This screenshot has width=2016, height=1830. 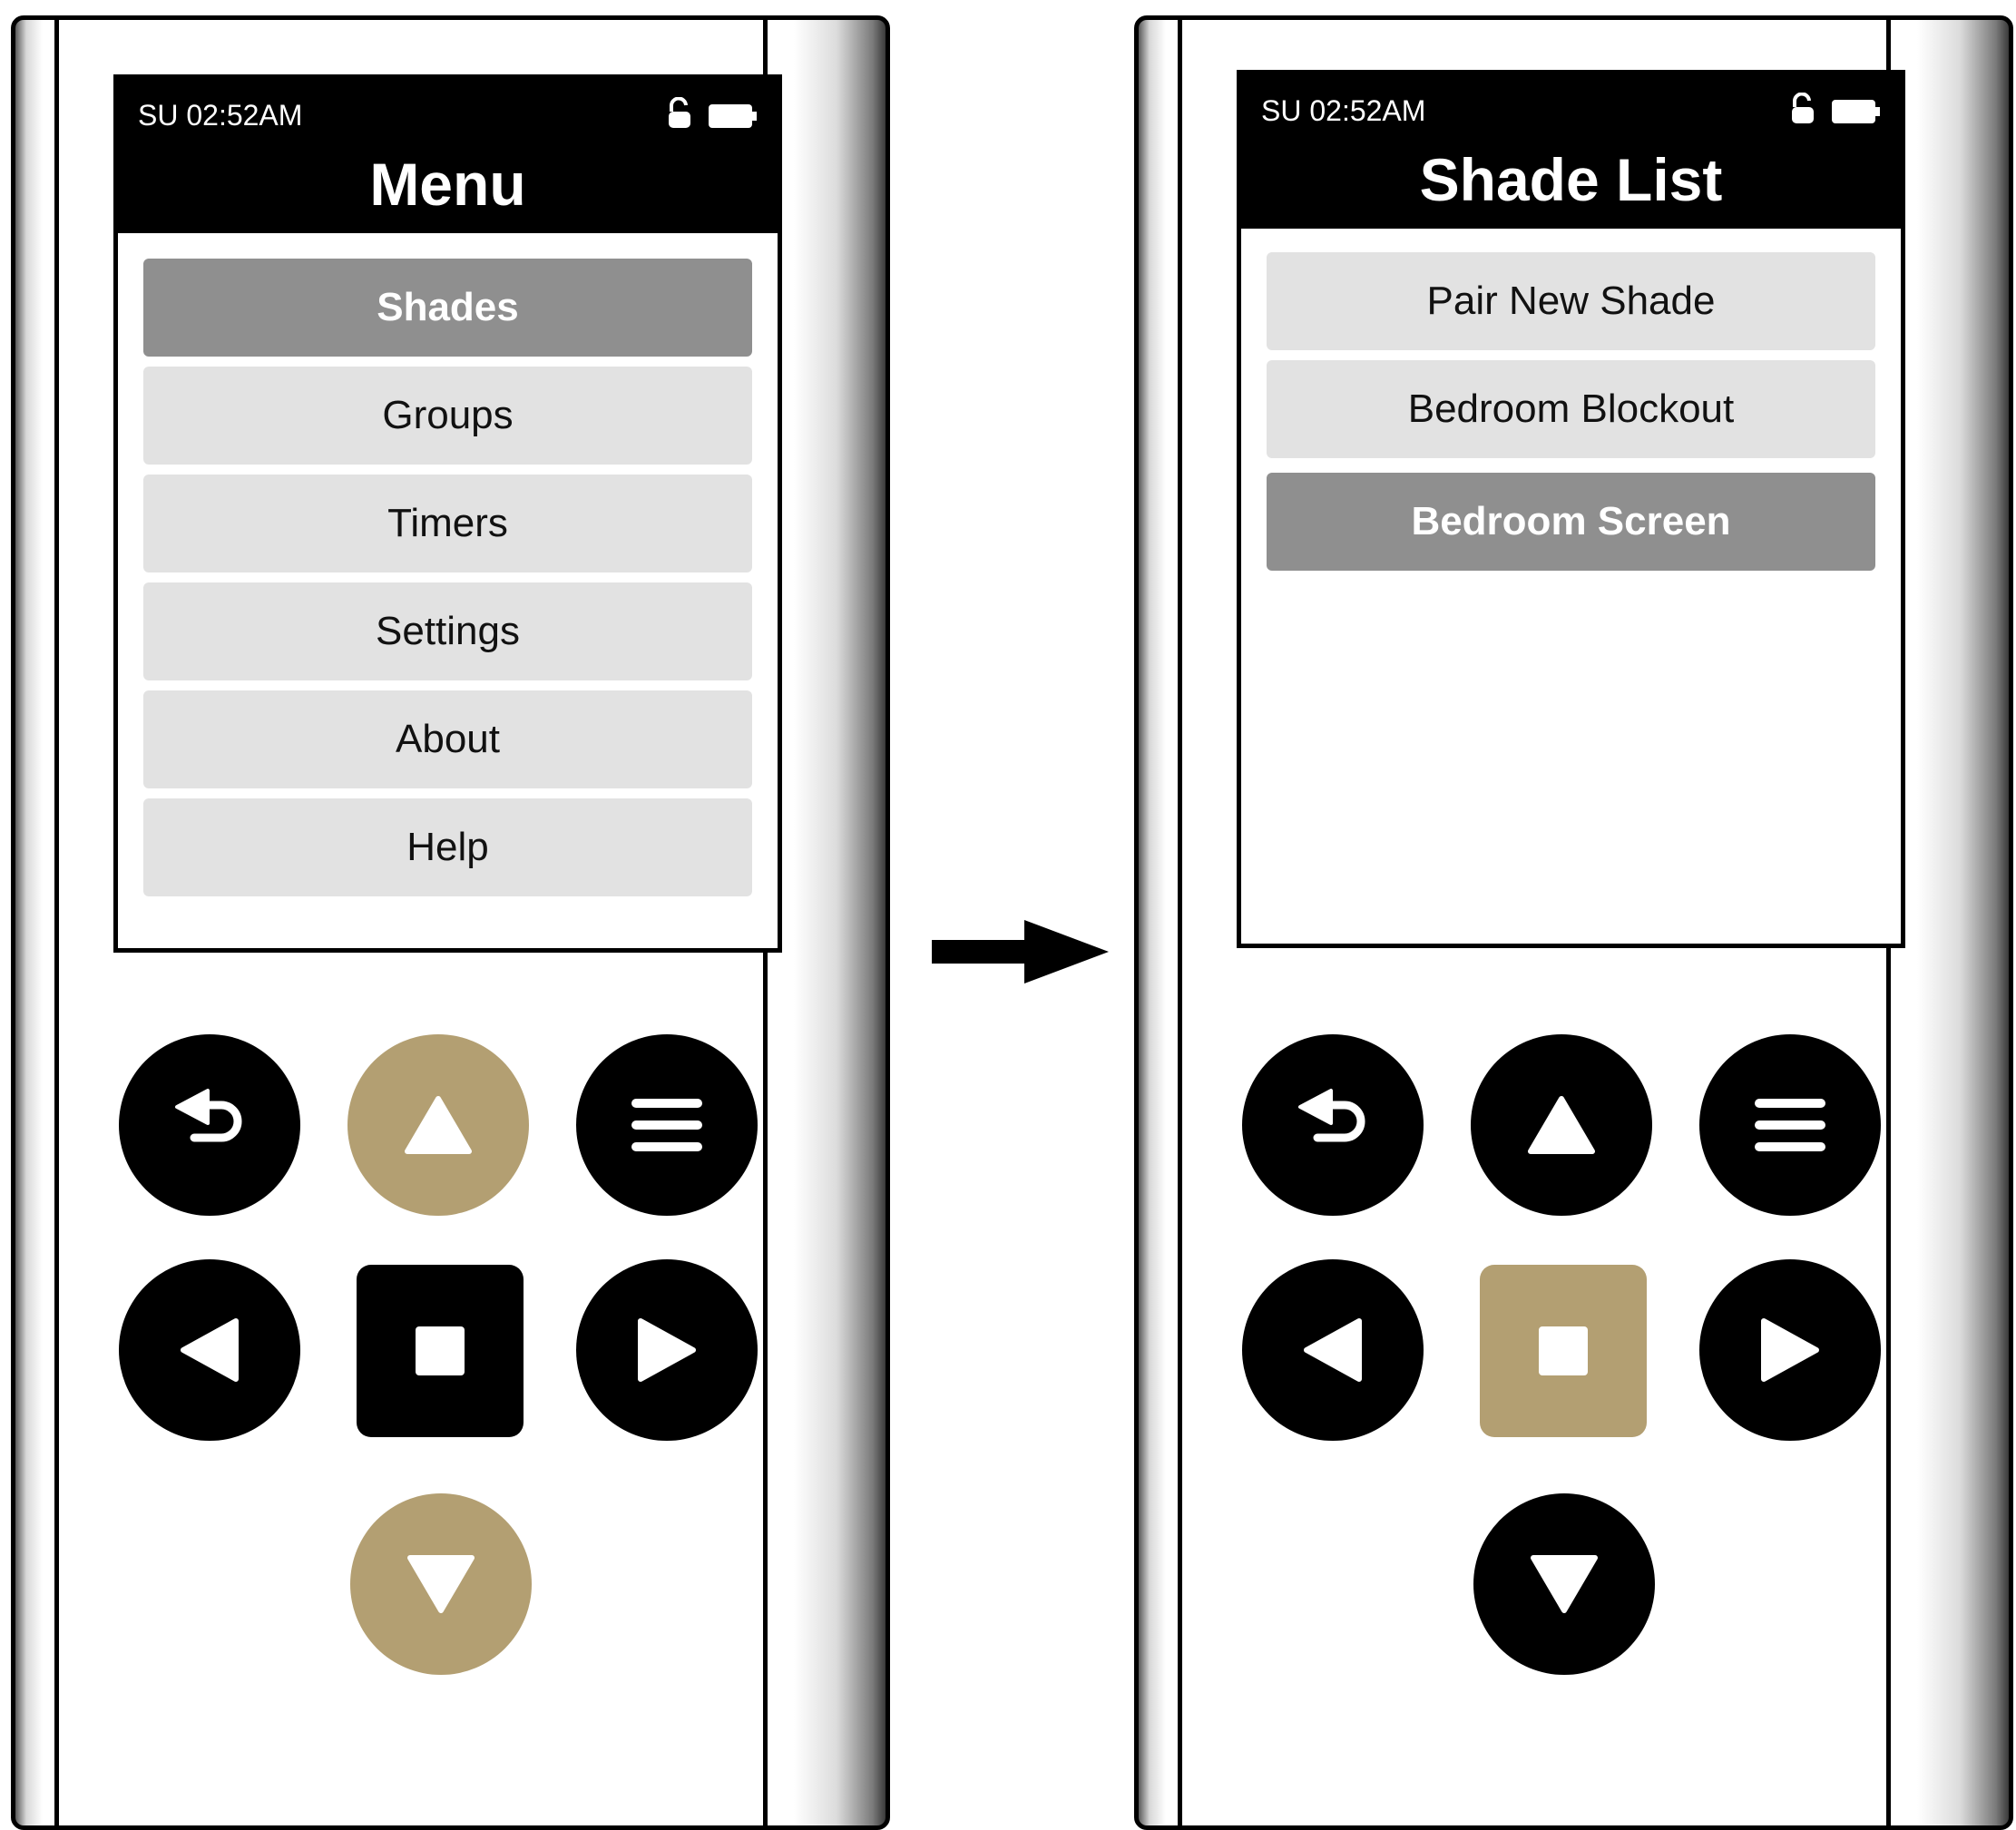 What do you see at coordinates (448, 847) in the screenshot?
I see `menu-item-help: Help` at bounding box center [448, 847].